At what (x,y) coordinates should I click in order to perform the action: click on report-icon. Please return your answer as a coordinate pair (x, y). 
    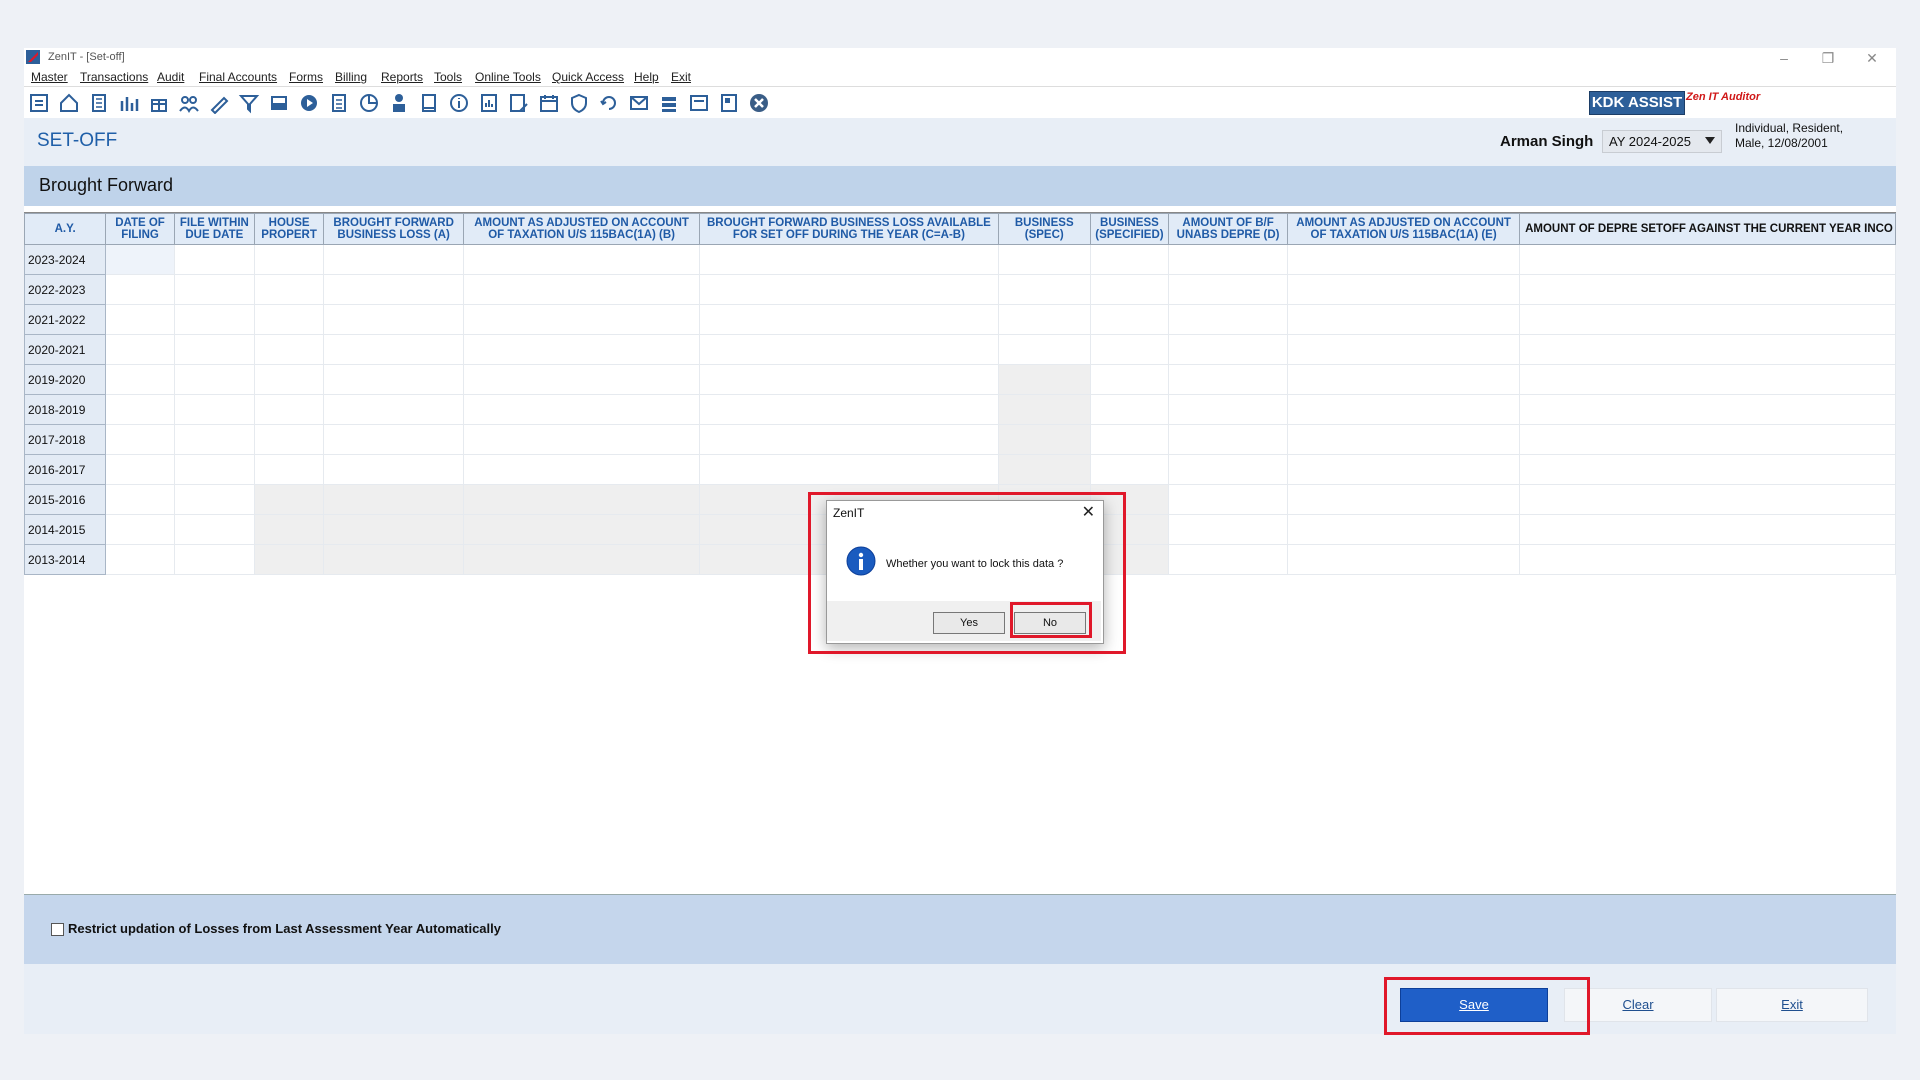
    Looking at the image, I should click on (489, 103).